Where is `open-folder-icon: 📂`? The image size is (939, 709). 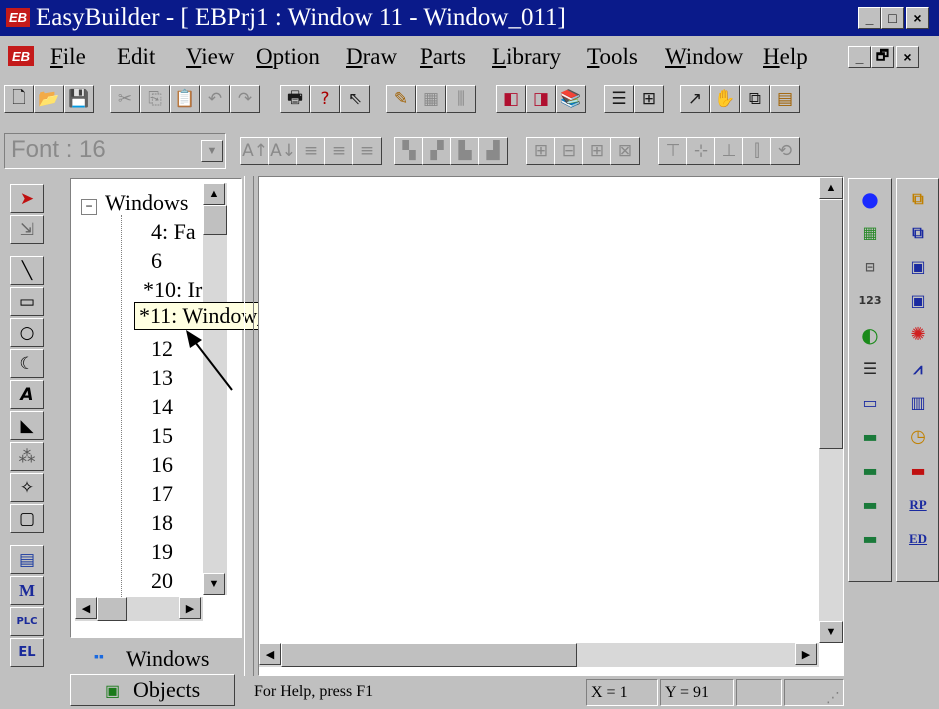 open-folder-icon: 📂 is located at coordinates (49, 99).